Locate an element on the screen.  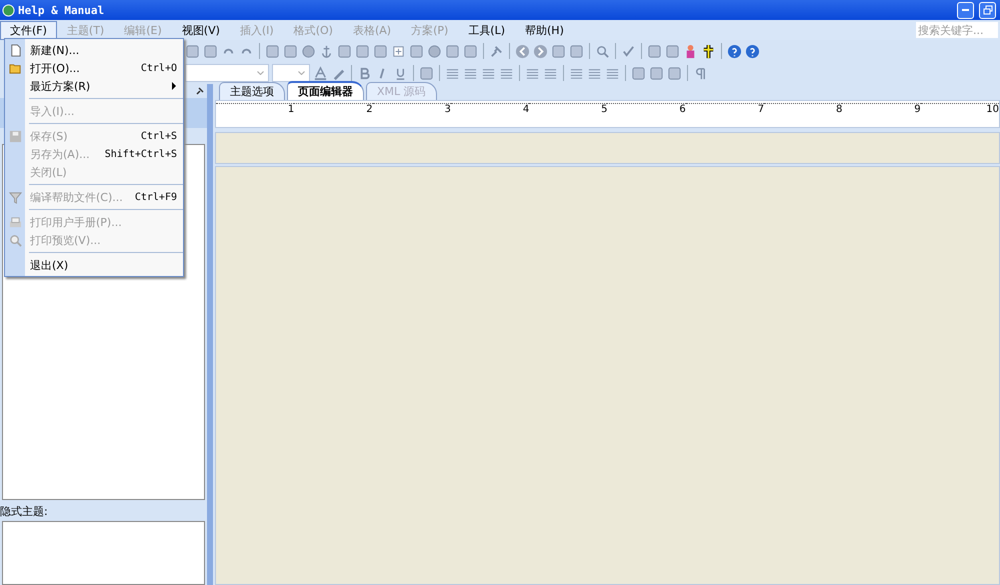
ruler-number: 9 is located at coordinates (881, 109).